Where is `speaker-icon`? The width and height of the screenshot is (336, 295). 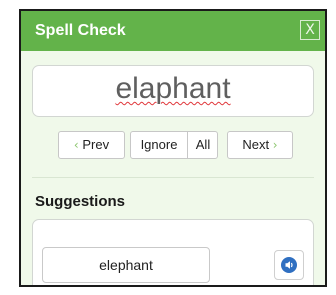 speaker-icon is located at coordinates (289, 265).